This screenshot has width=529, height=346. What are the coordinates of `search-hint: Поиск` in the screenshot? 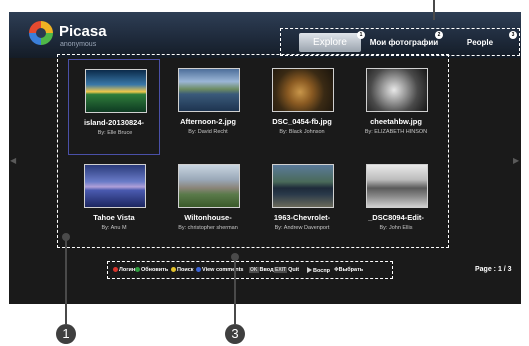 It's located at (182, 270).